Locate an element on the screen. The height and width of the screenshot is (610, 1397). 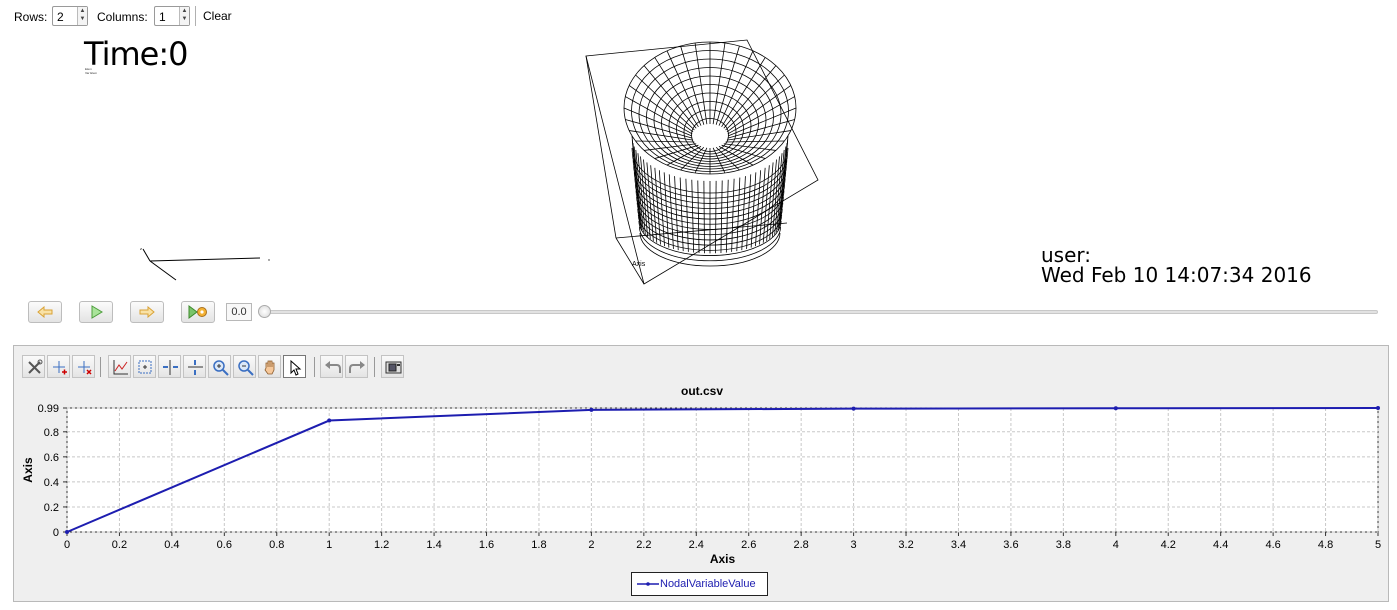
play-gear-icon is located at coordinates (197, 312).